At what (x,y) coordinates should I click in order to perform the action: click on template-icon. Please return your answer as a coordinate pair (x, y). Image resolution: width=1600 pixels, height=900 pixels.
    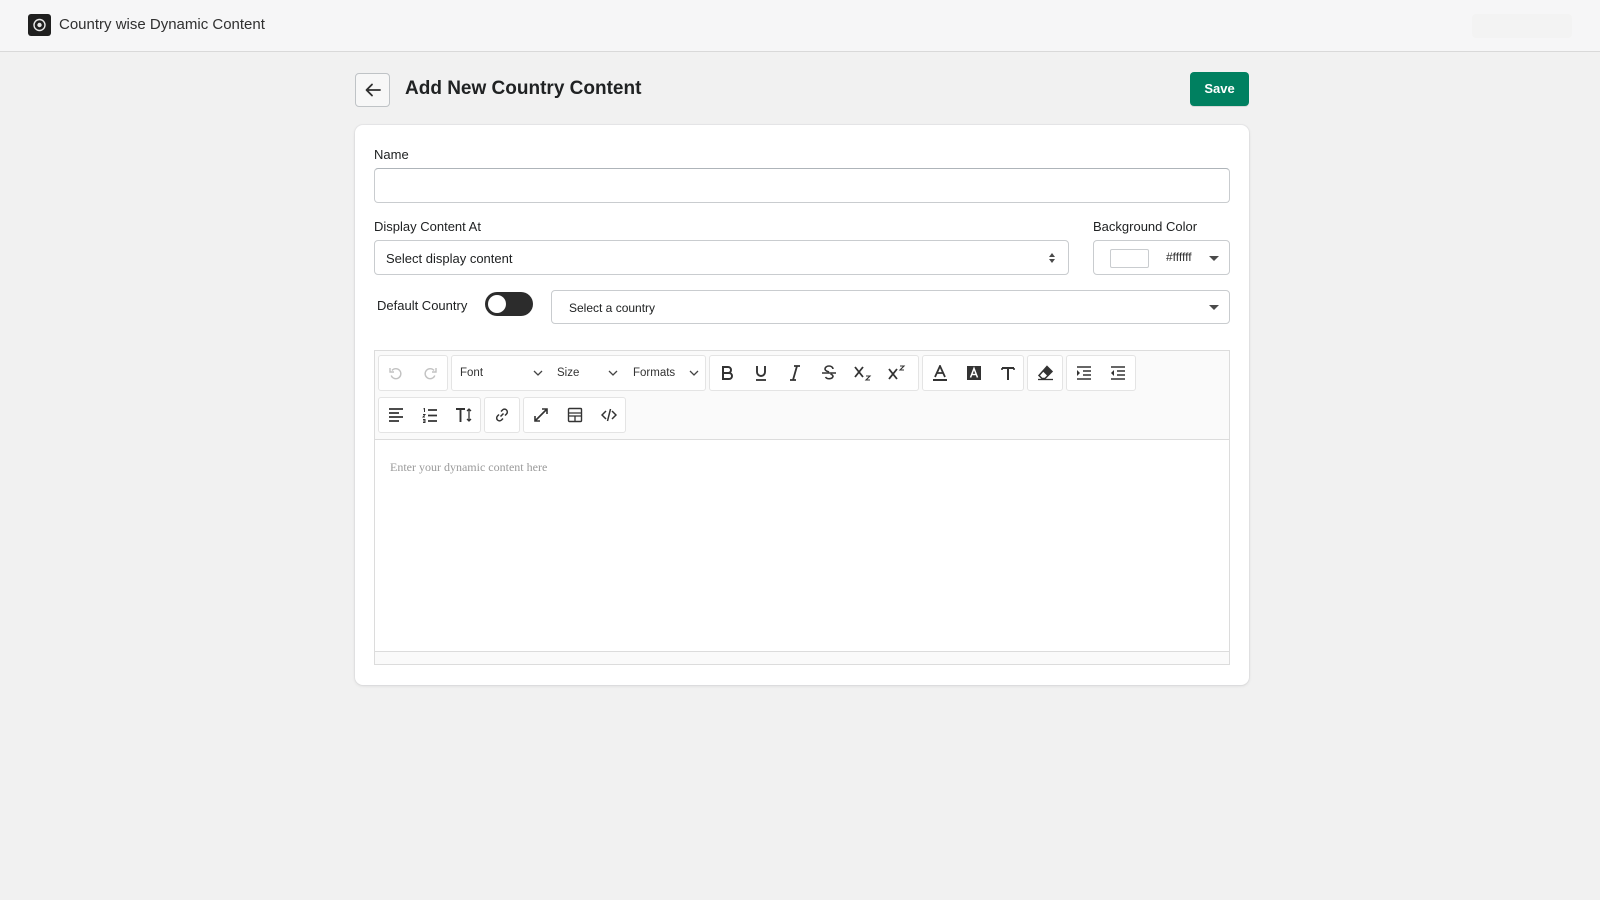
    Looking at the image, I should click on (575, 415).